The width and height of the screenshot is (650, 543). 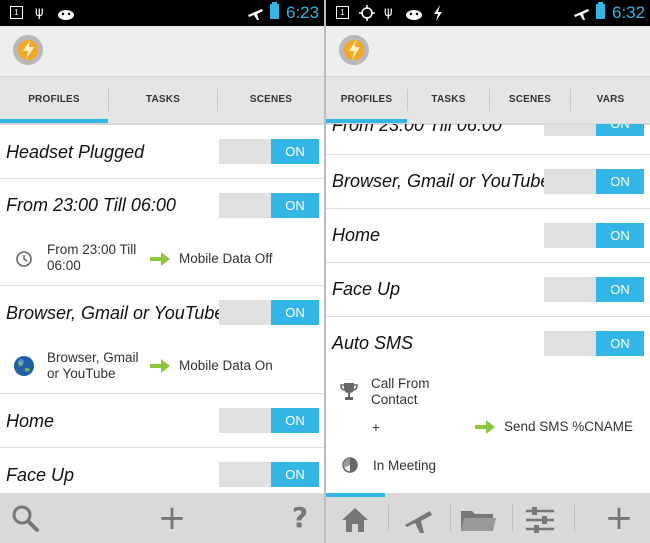 What do you see at coordinates (488, 13) in the screenshot?
I see `status-bar: 1 ψ 6:32` at bounding box center [488, 13].